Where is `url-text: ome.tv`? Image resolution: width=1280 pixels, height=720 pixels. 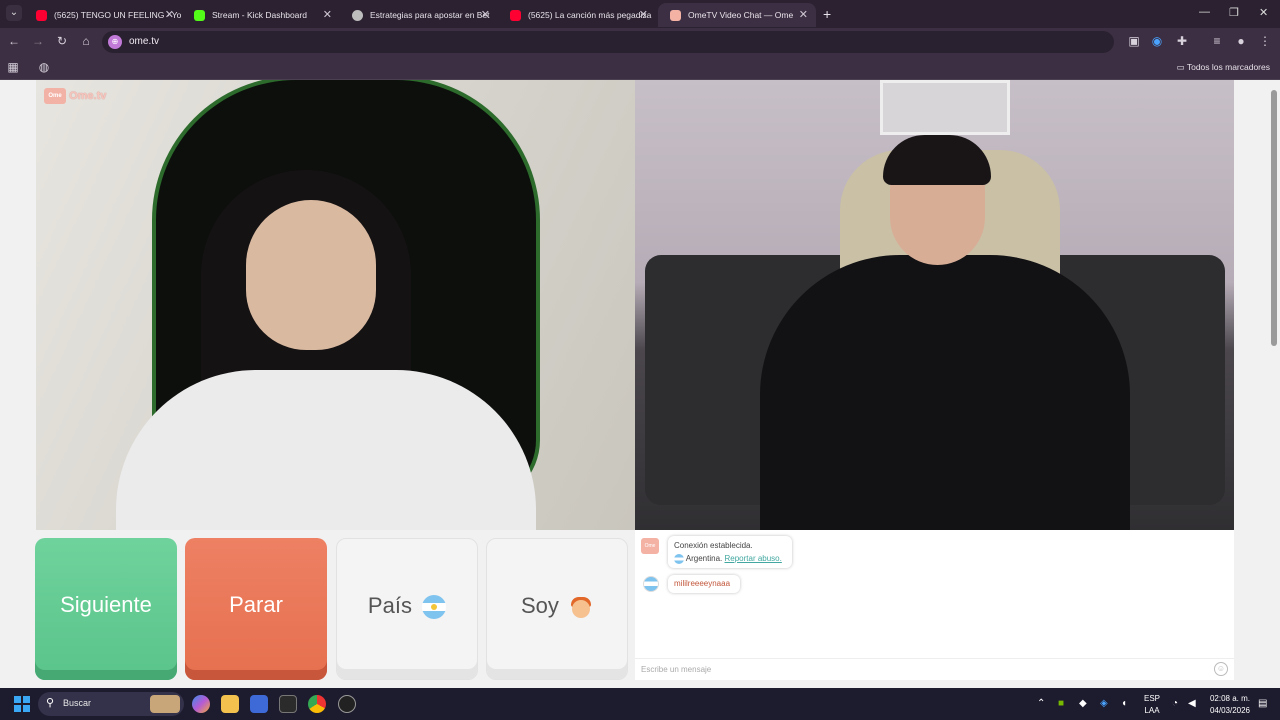
url-text: ome.tv is located at coordinates (144, 41).